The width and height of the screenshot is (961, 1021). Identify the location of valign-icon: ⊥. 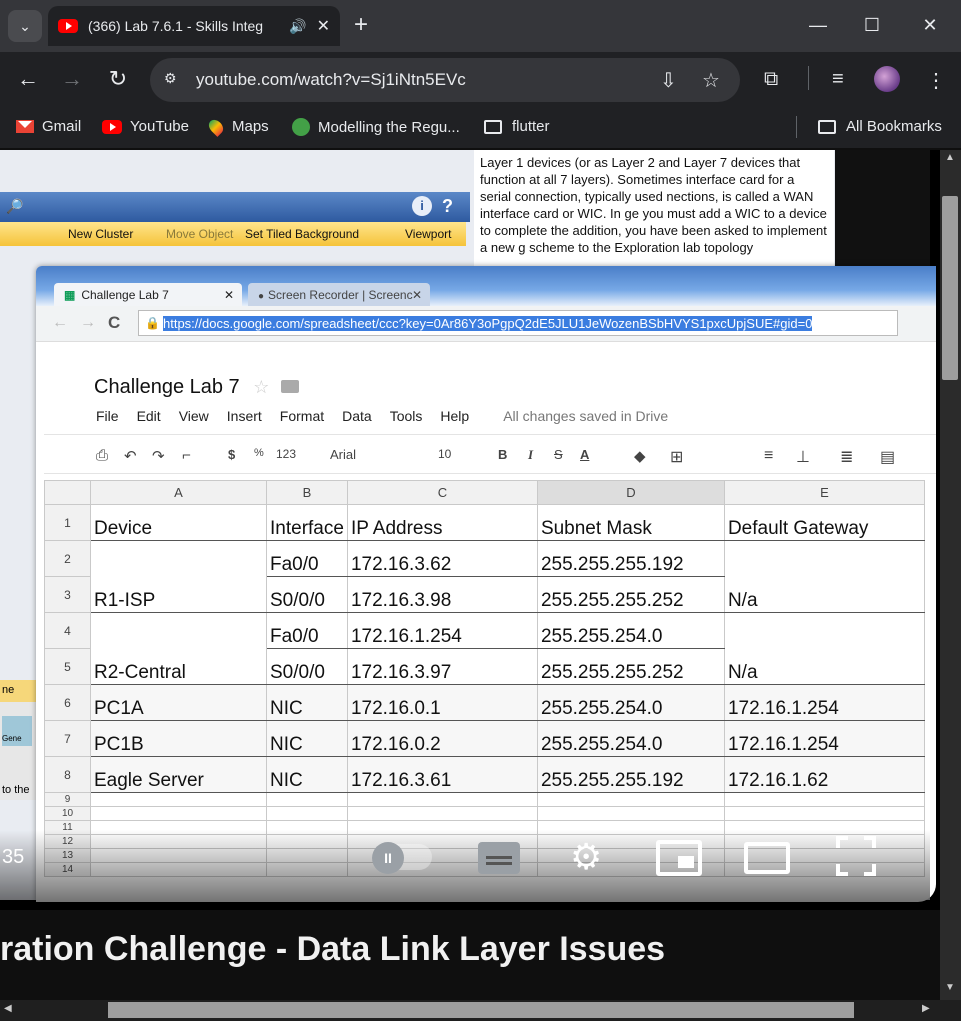
(803, 457).